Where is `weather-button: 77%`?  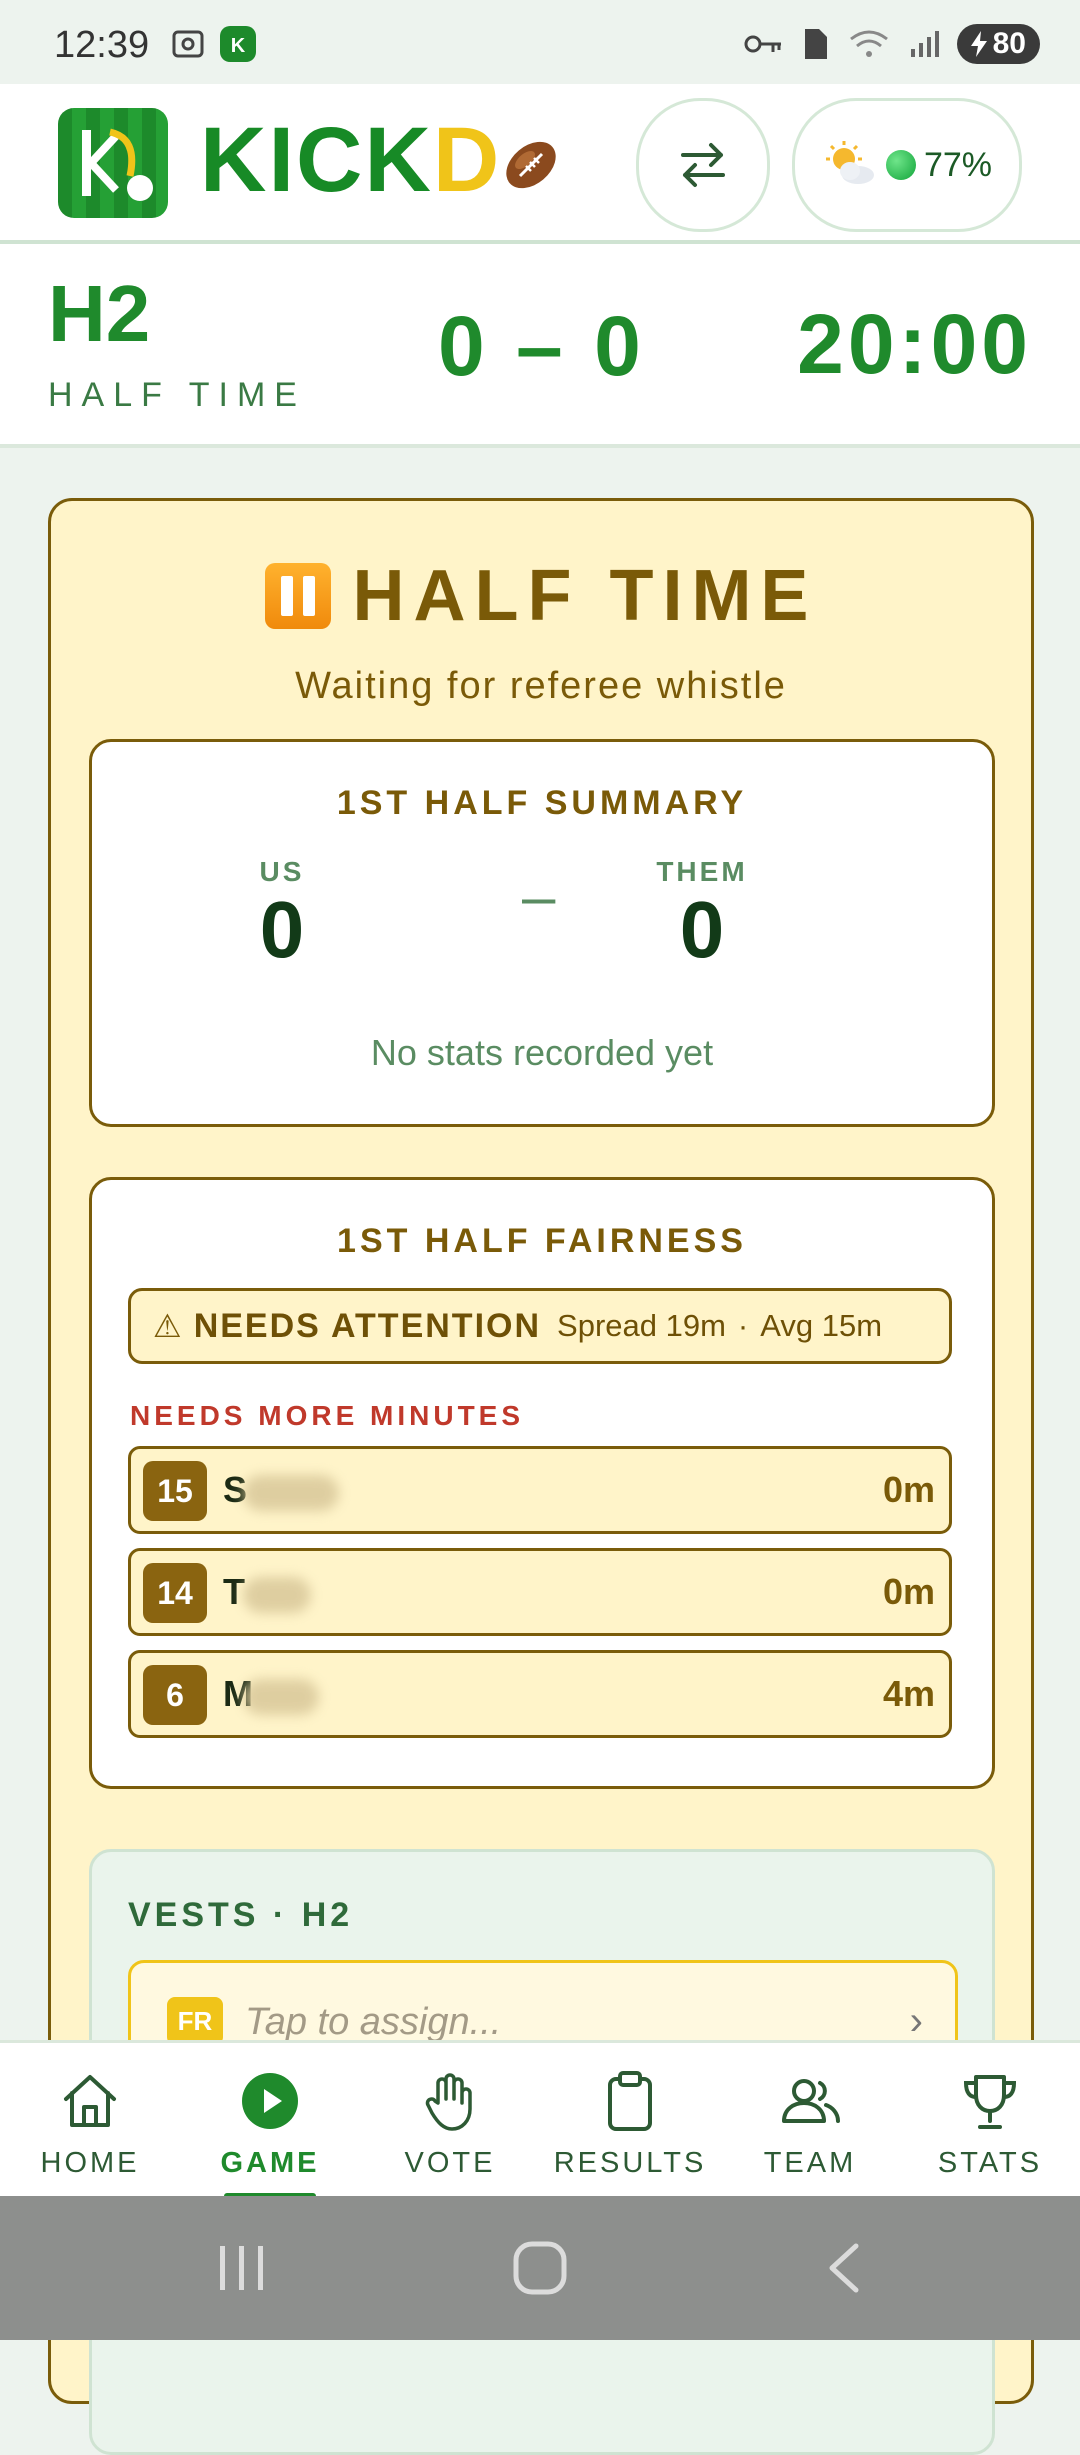
weather-button: 77% is located at coordinates (907, 165).